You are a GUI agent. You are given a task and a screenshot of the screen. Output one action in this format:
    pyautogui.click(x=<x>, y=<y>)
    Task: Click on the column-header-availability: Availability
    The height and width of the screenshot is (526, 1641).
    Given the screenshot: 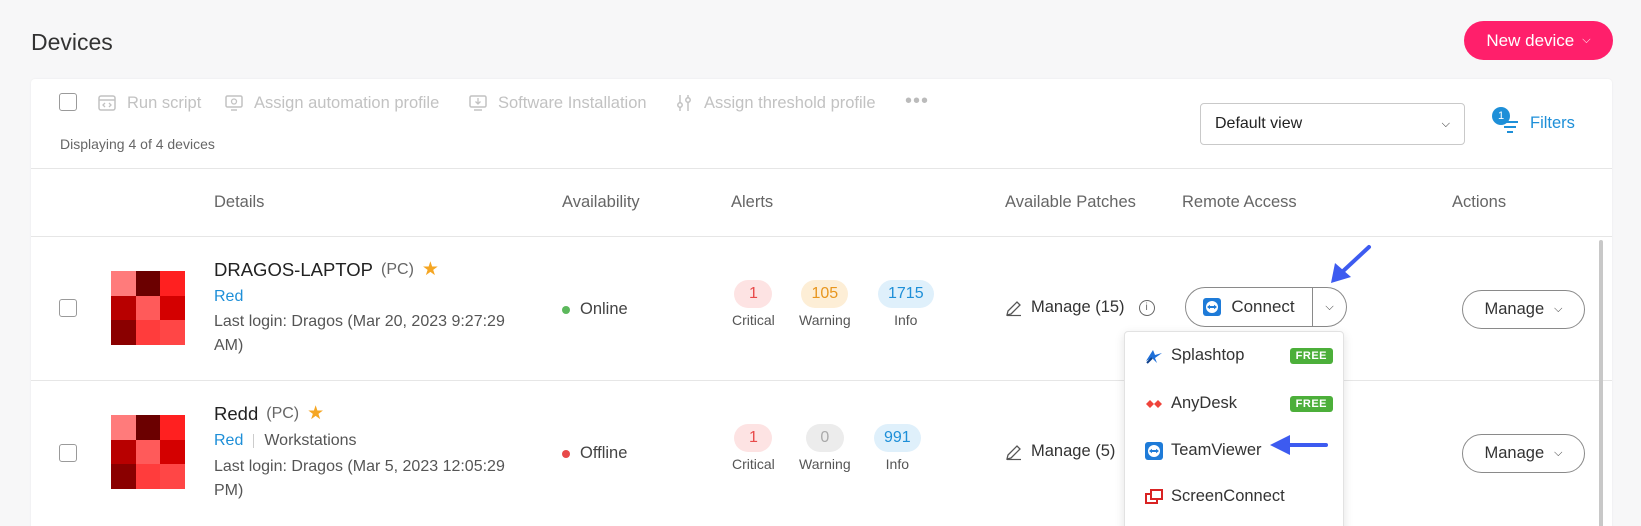 What is the action you would take?
    pyautogui.click(x=601, y=202)
    